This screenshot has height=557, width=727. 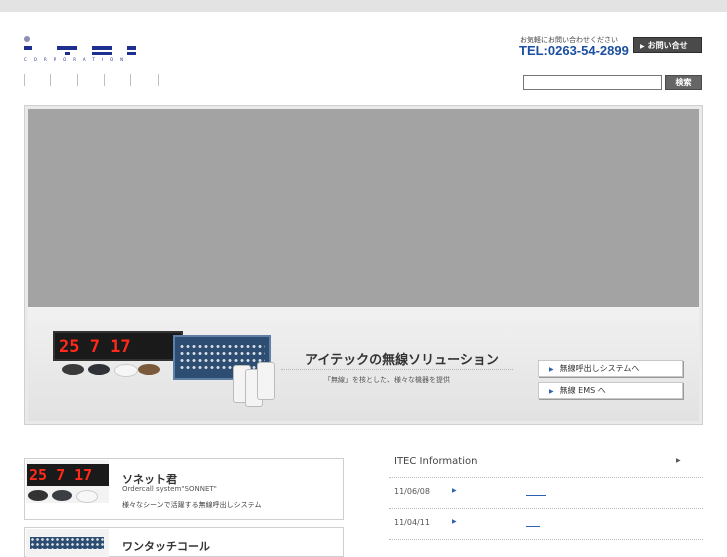 I want to click on product-title: ワンタッチコール, so click(x=166, y=546).